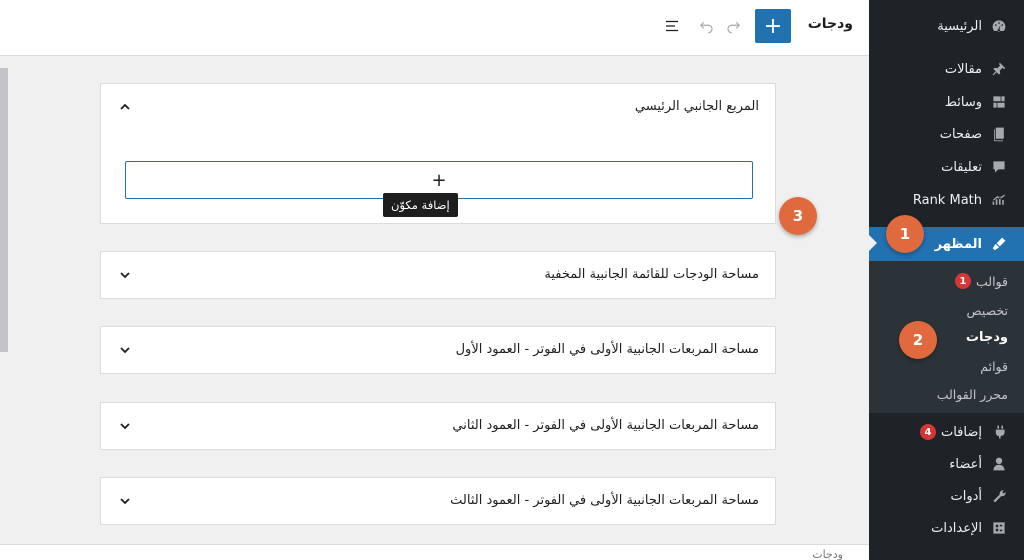 This screenshot has width=1024, height=560. Describe the element at coordinates (873, 243) in the screenshot. I see `active-menu-arrow` at that location.